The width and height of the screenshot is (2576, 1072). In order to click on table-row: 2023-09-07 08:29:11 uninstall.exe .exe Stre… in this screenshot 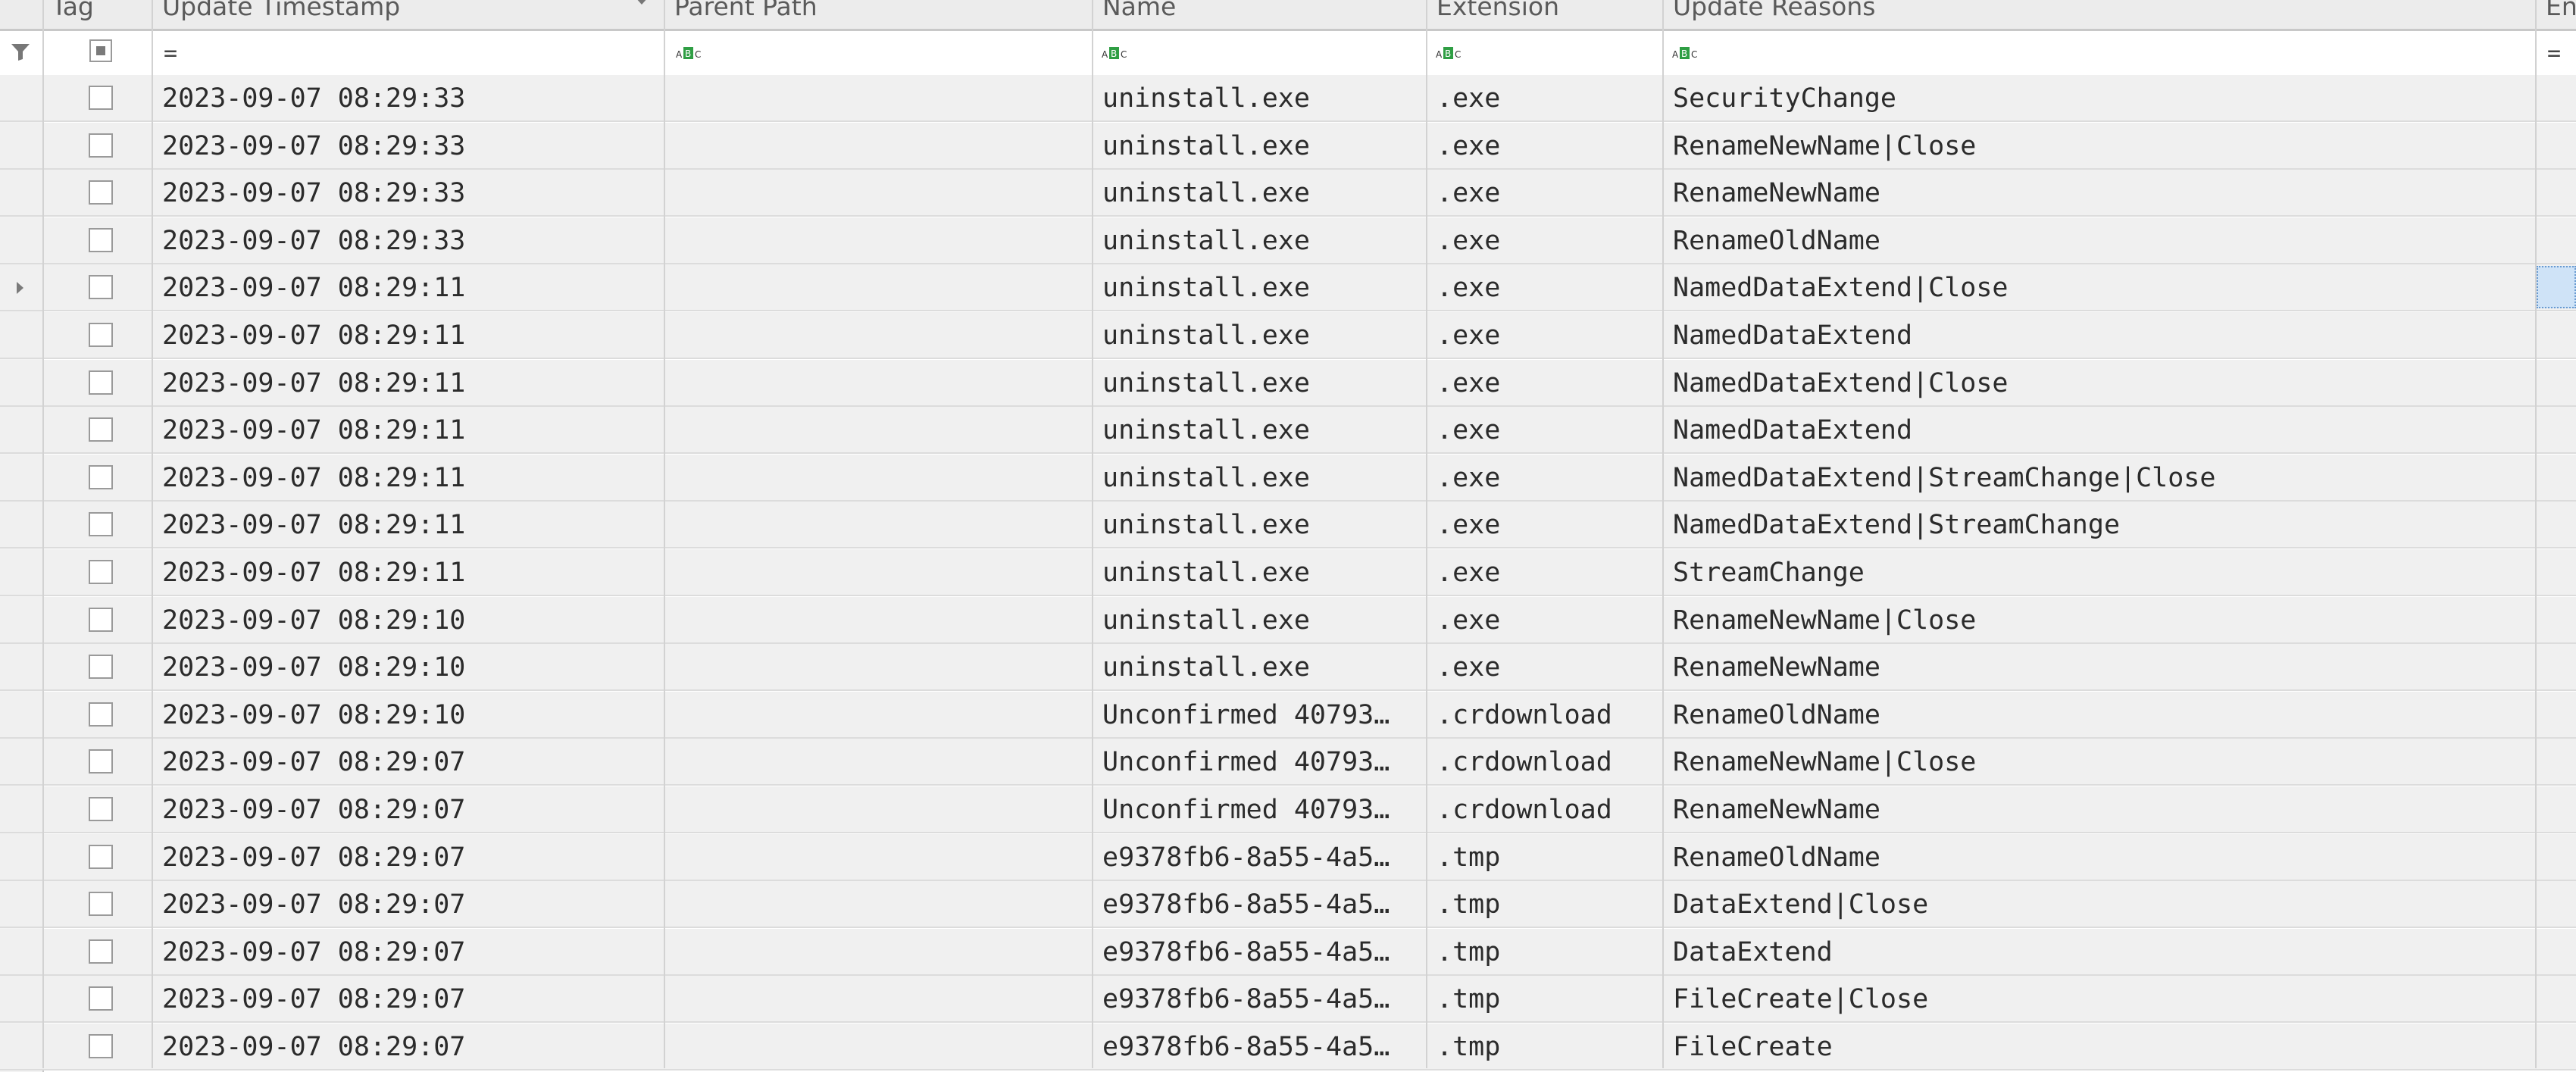, I will do `click(1288, 572)`.